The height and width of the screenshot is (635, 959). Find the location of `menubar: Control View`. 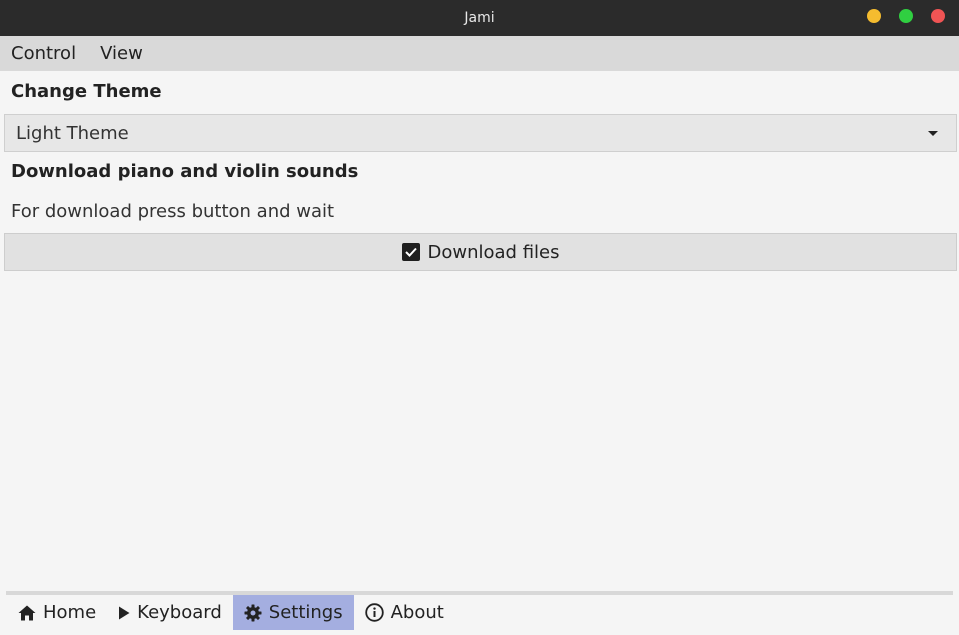

menubar: Control View is located at coordinates (479, 53).